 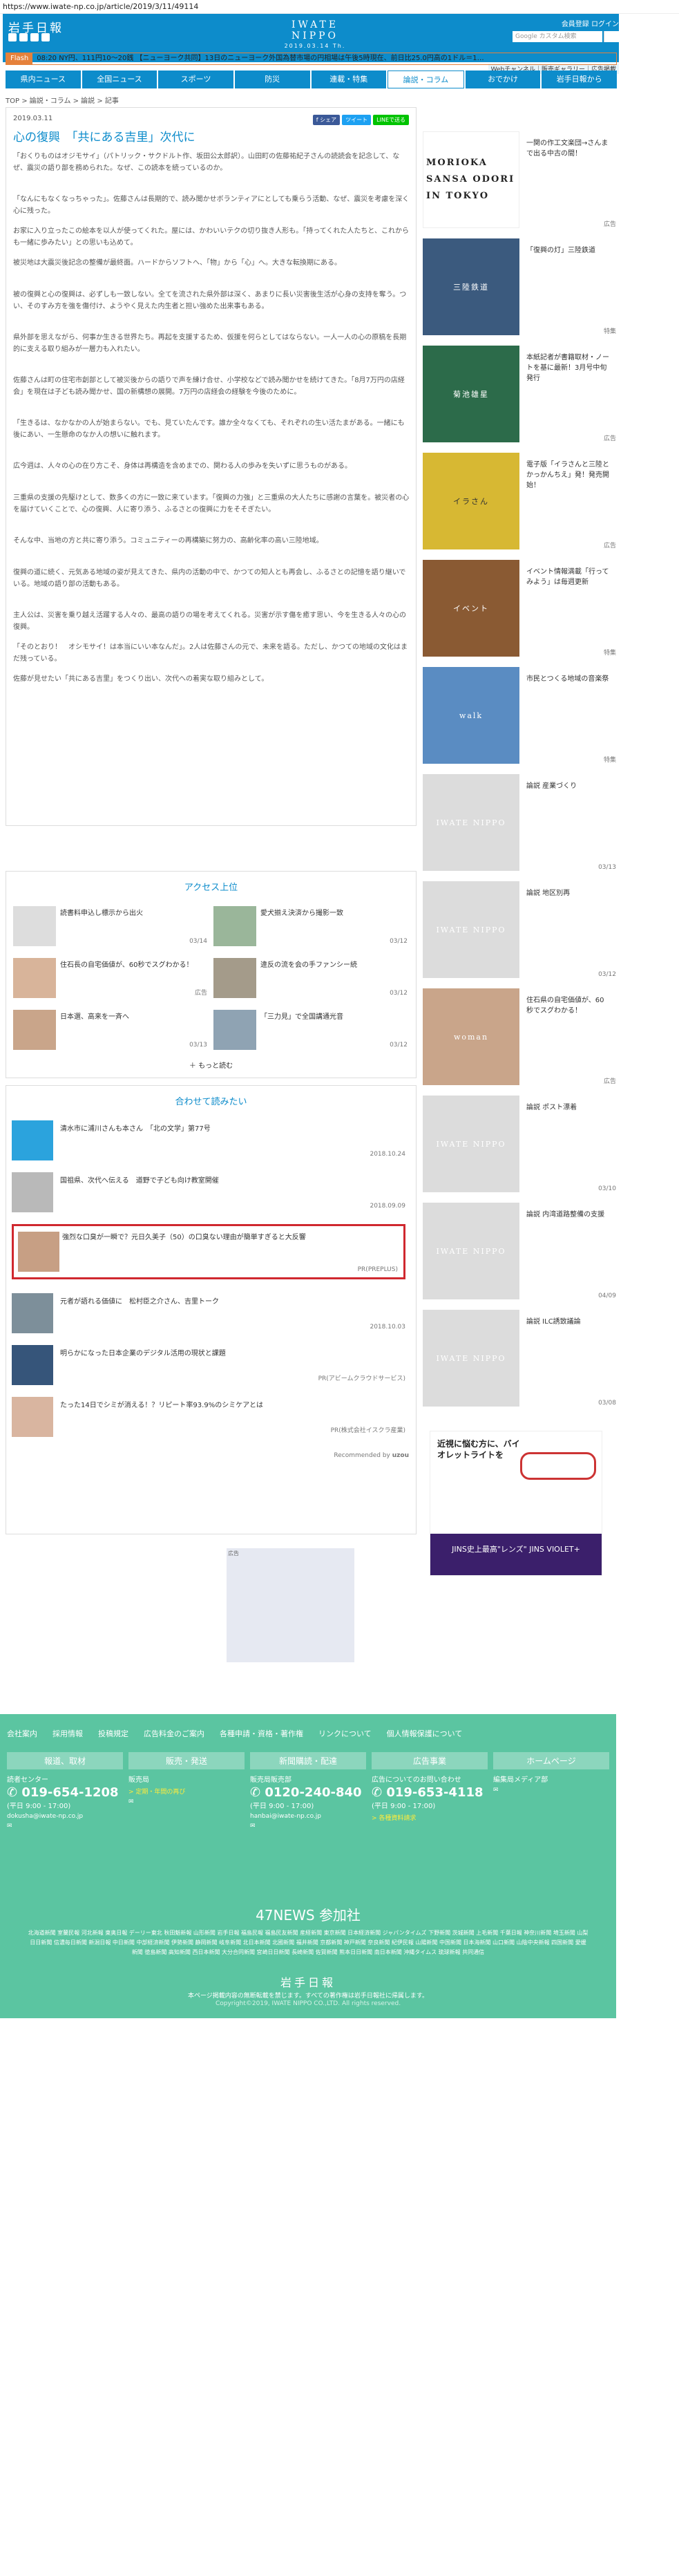 I want to click on footer-col-link: > 各種資料請求, so click(x=430, y=1817).